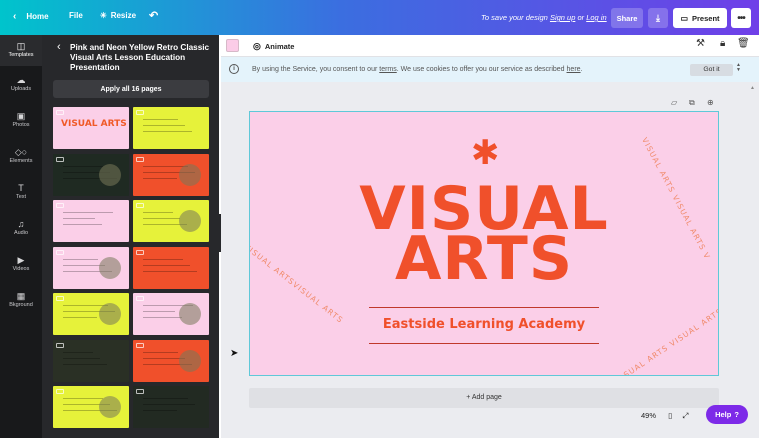  I want to click on add-icon: ⊕, so click(710, 102).